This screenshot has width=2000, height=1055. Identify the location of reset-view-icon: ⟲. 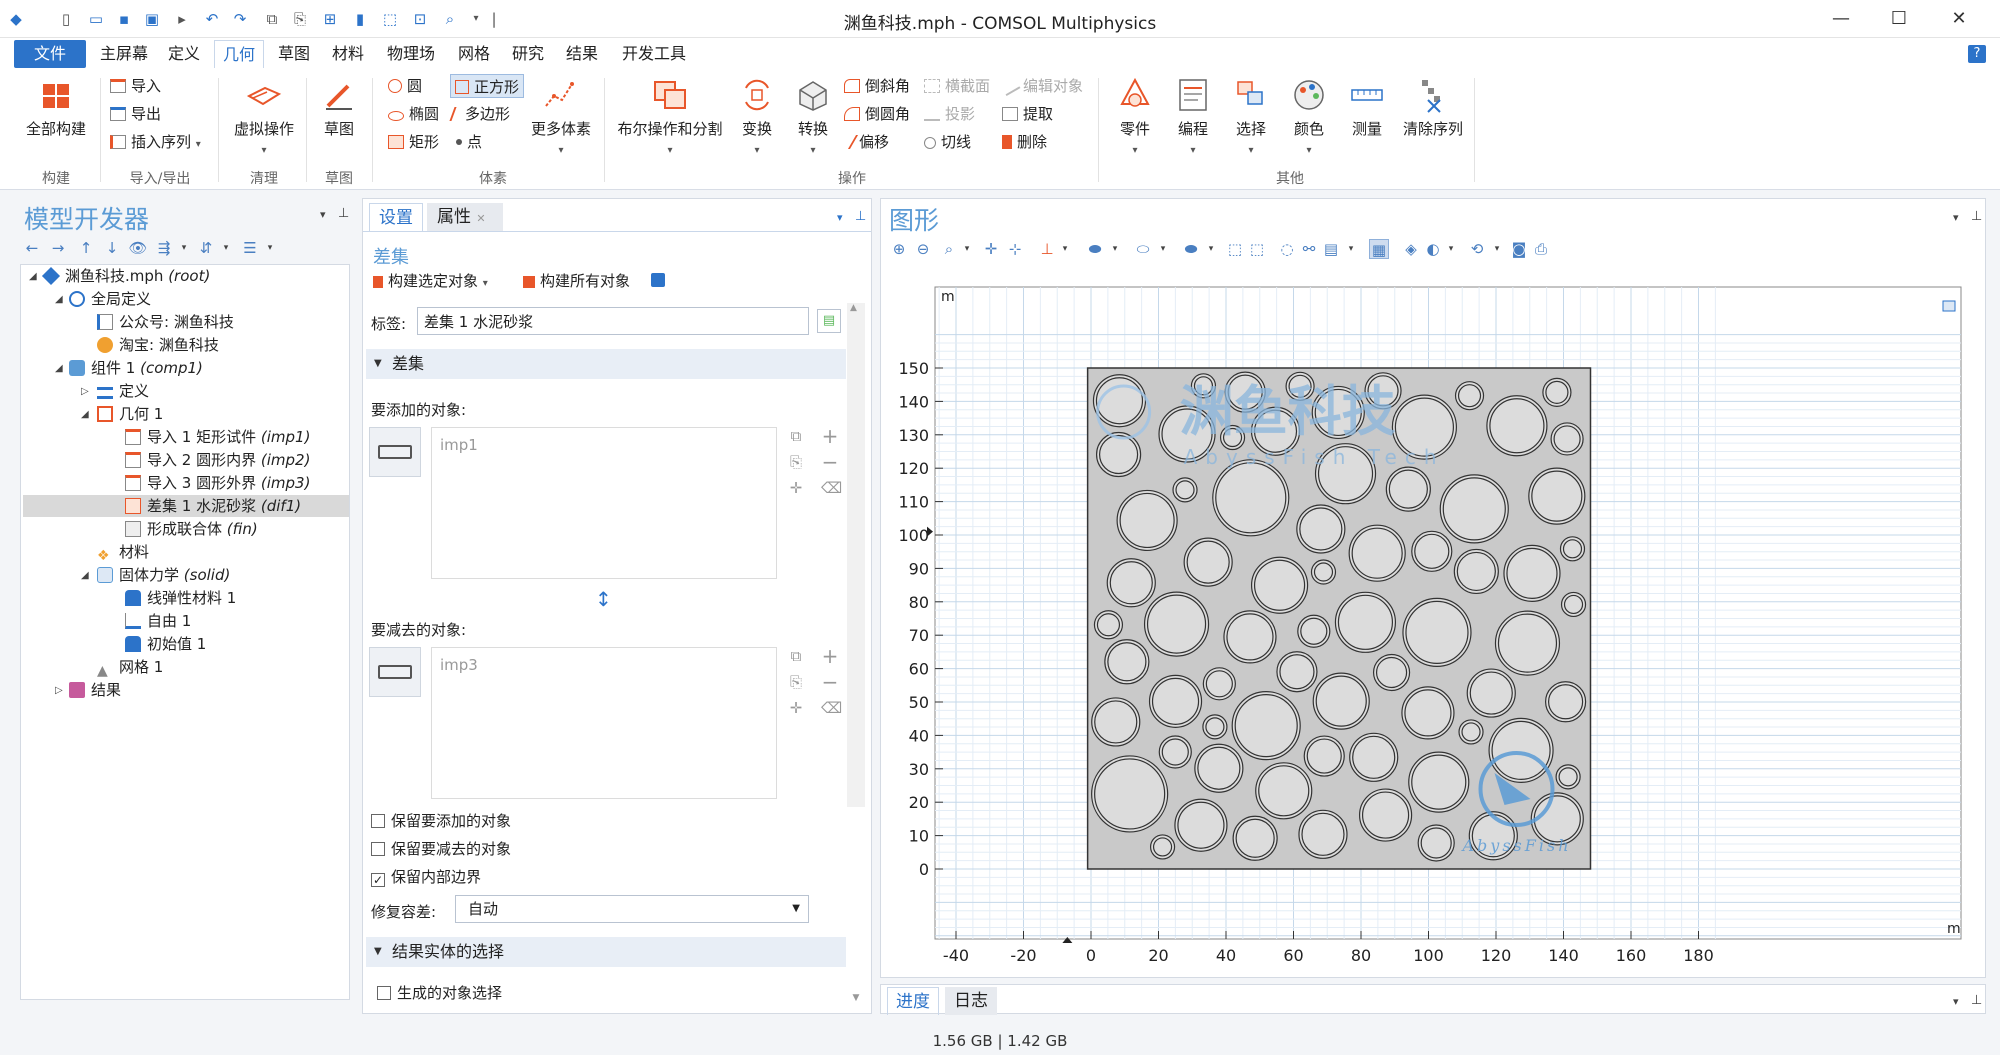
(1477, 249).